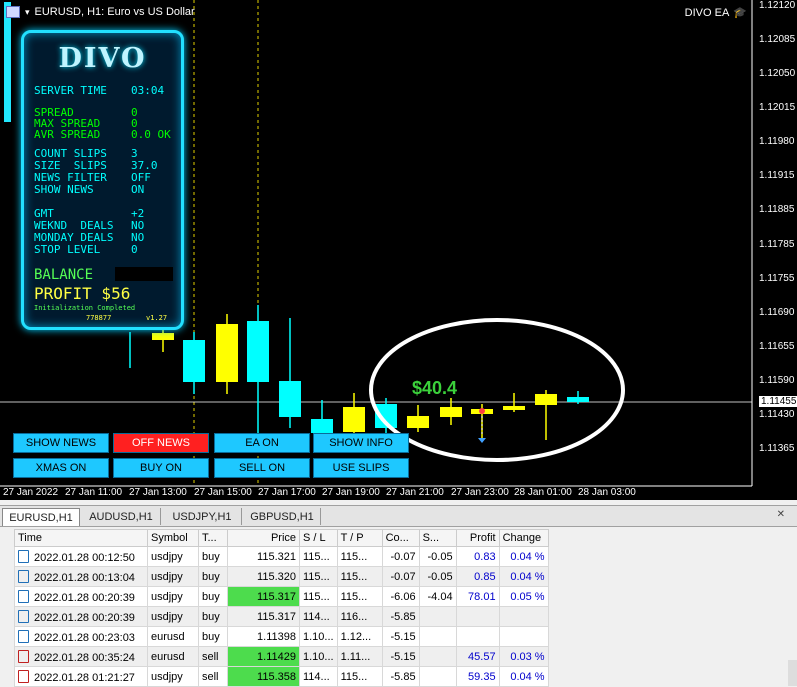  I want to click on off-news-button: OFF NEWS, so click(161, 443).